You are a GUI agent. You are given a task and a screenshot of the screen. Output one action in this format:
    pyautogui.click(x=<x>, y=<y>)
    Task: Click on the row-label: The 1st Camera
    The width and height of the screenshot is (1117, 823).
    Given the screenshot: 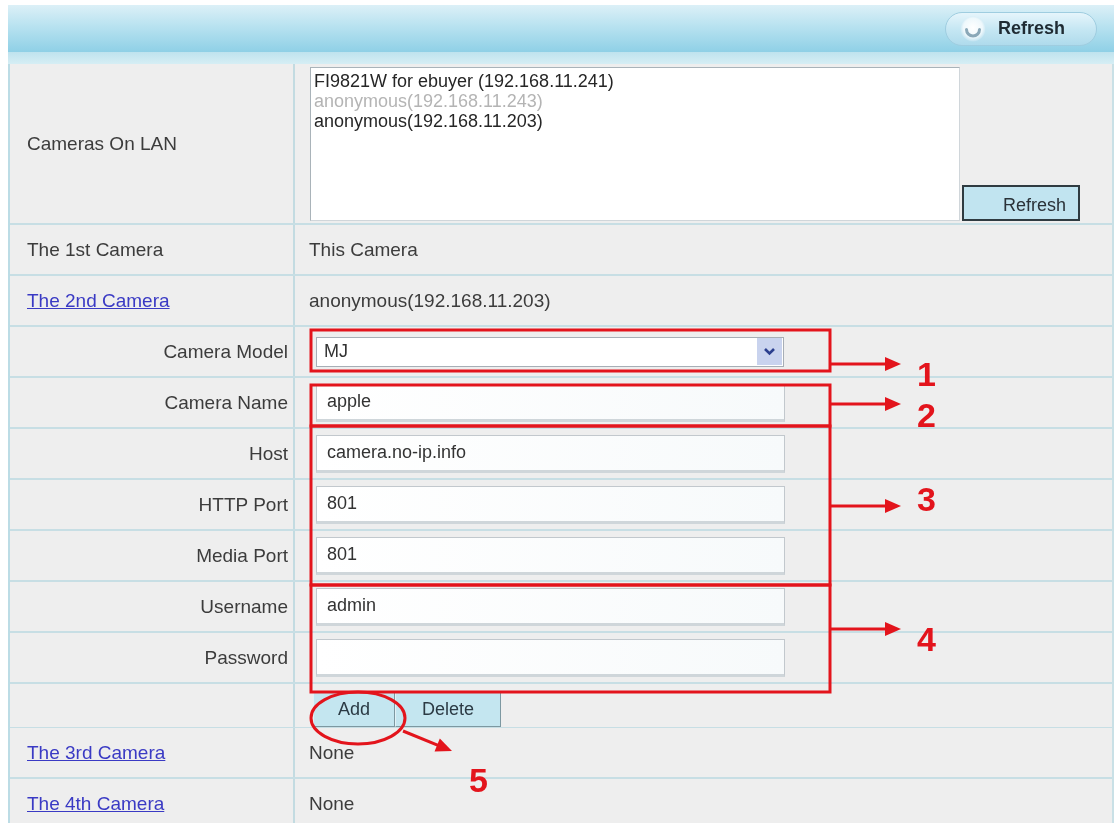 What is the action you would take?
    pyautogui.click(x=95, y=249)
    